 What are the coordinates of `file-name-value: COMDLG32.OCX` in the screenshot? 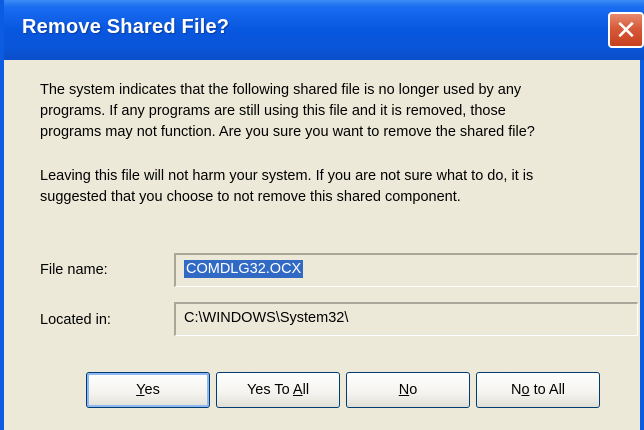 It's located at (244, 269).